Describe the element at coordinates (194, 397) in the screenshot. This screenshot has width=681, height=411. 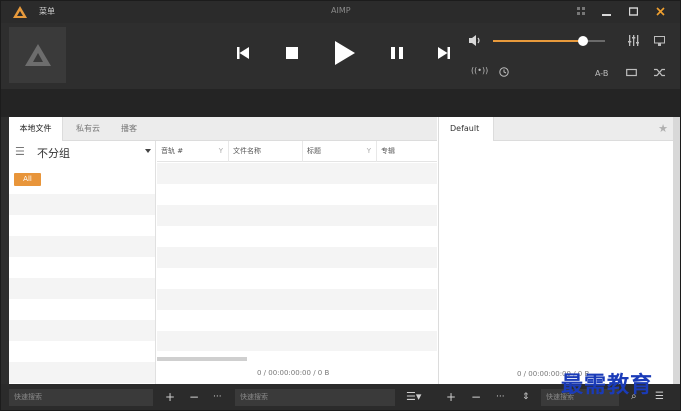
I see `remove-icon: −` at that location.